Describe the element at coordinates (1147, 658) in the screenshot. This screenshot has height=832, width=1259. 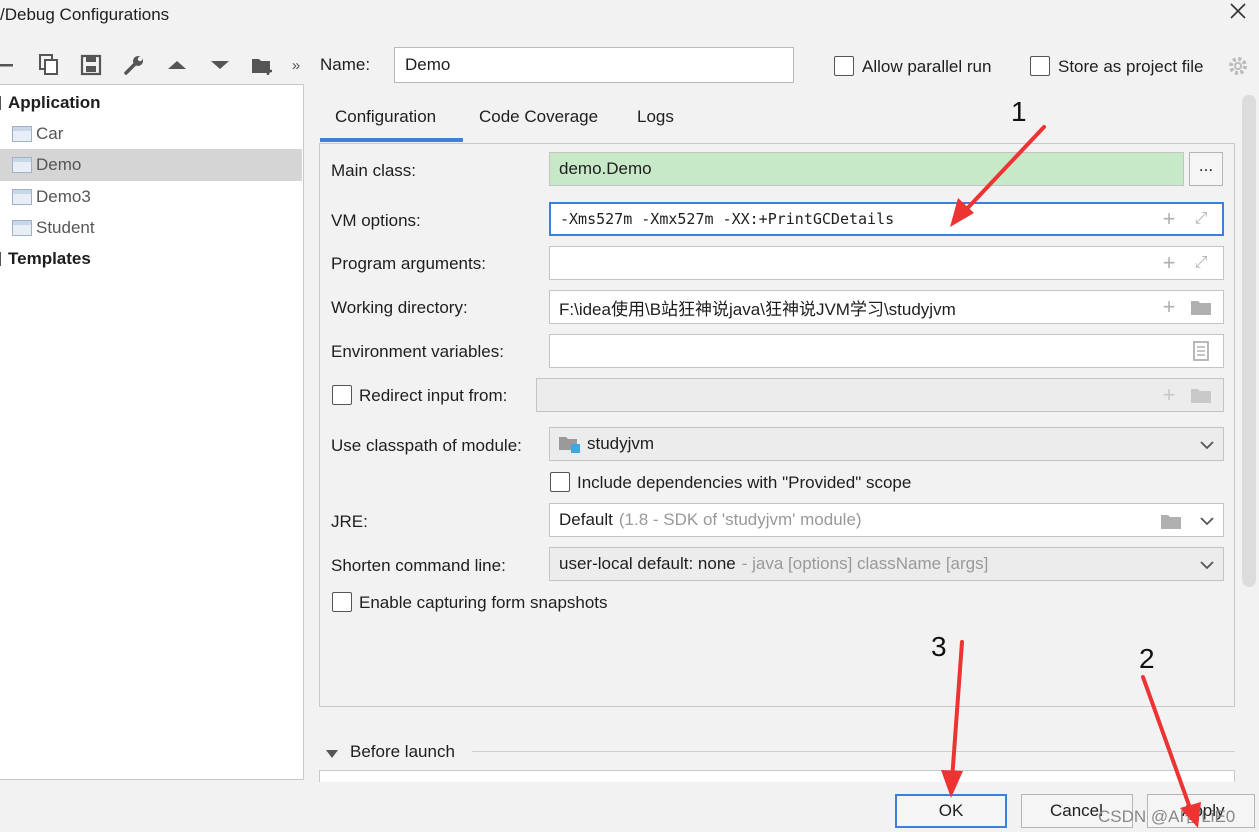
I see `annotation-number-2: 2` at that location.